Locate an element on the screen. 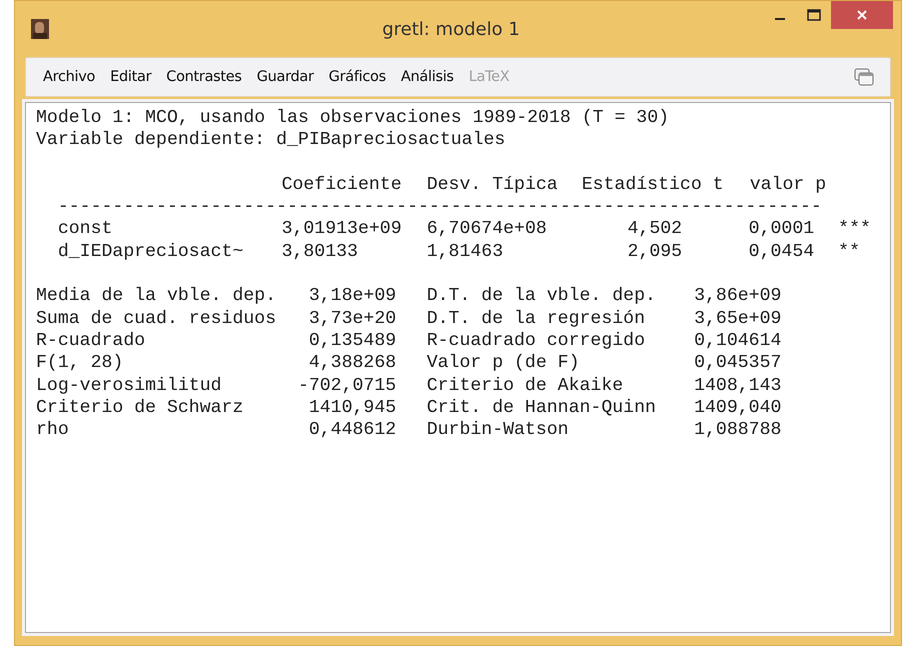 The image size is (910, 652). menu-item: Gráficos is located at coordinates (357, 77).